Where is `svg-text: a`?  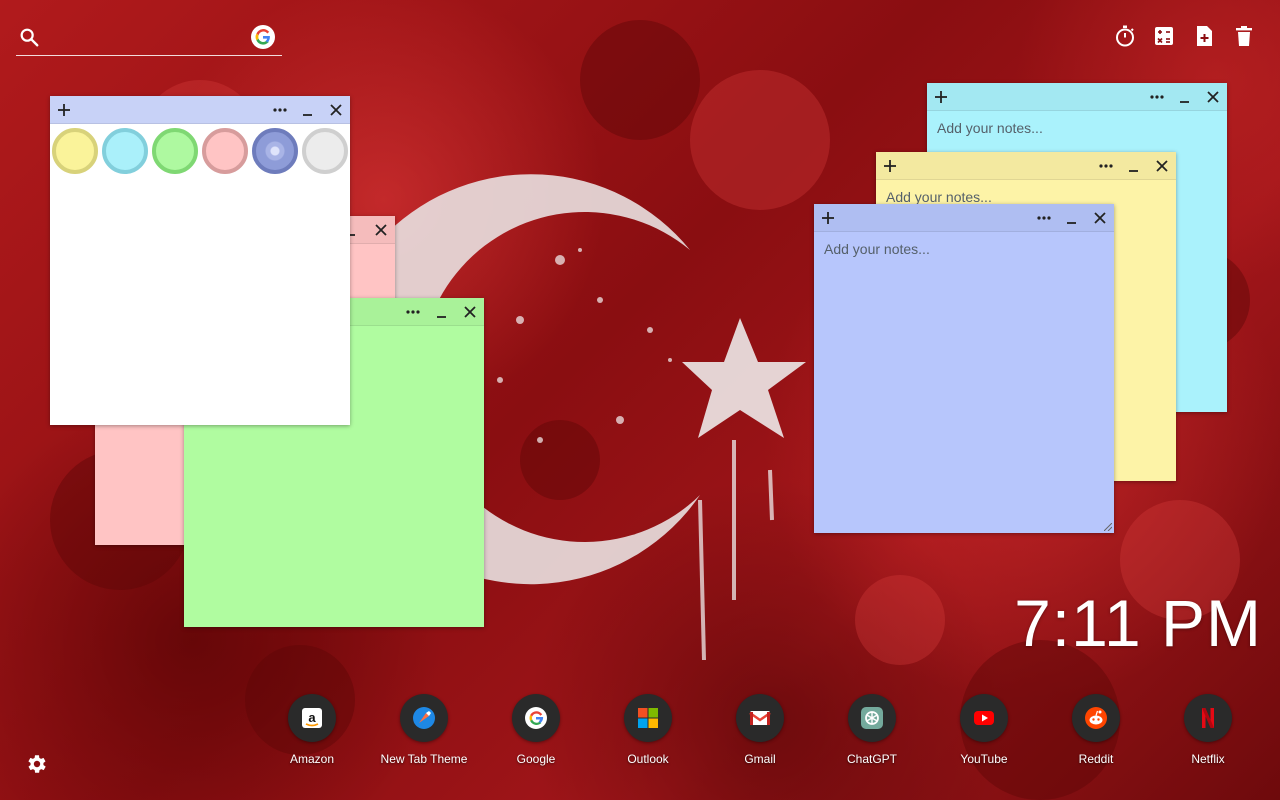 svg-text: a is located at coordinates (312, 717).